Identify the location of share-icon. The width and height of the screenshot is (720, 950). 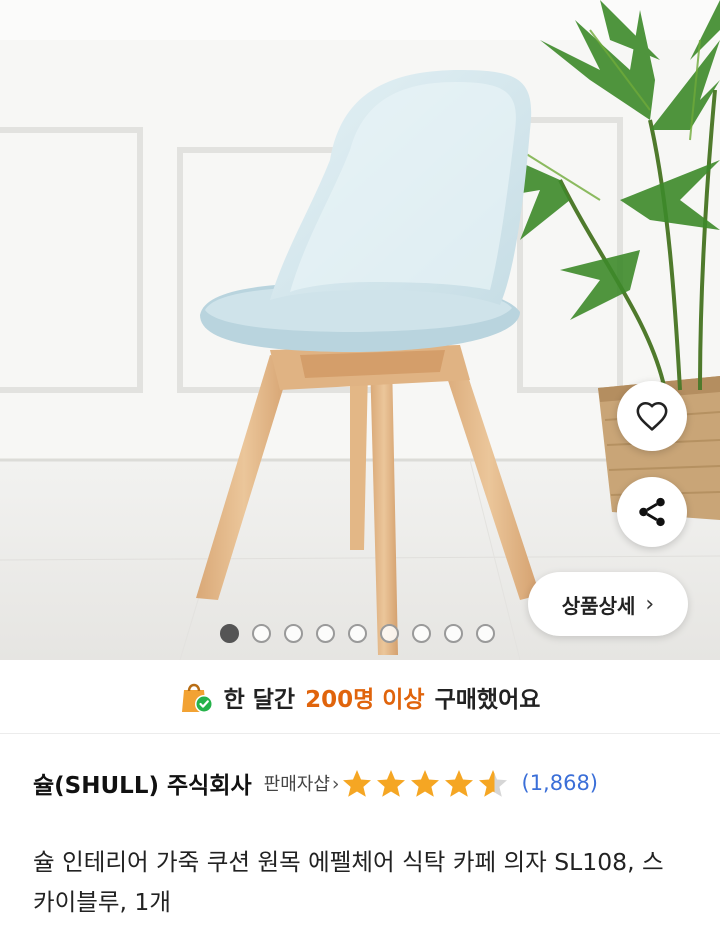
(652, 512).